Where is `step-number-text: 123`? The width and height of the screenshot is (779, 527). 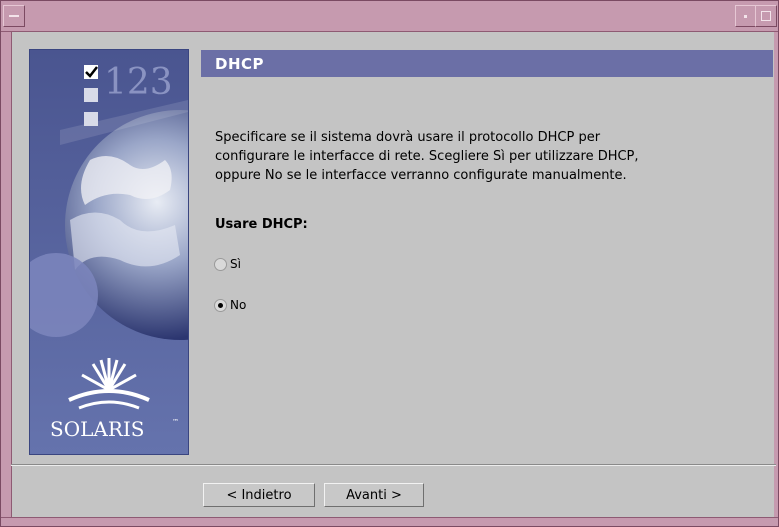
step-number-text: 123 is located at coordinates (138, 82).